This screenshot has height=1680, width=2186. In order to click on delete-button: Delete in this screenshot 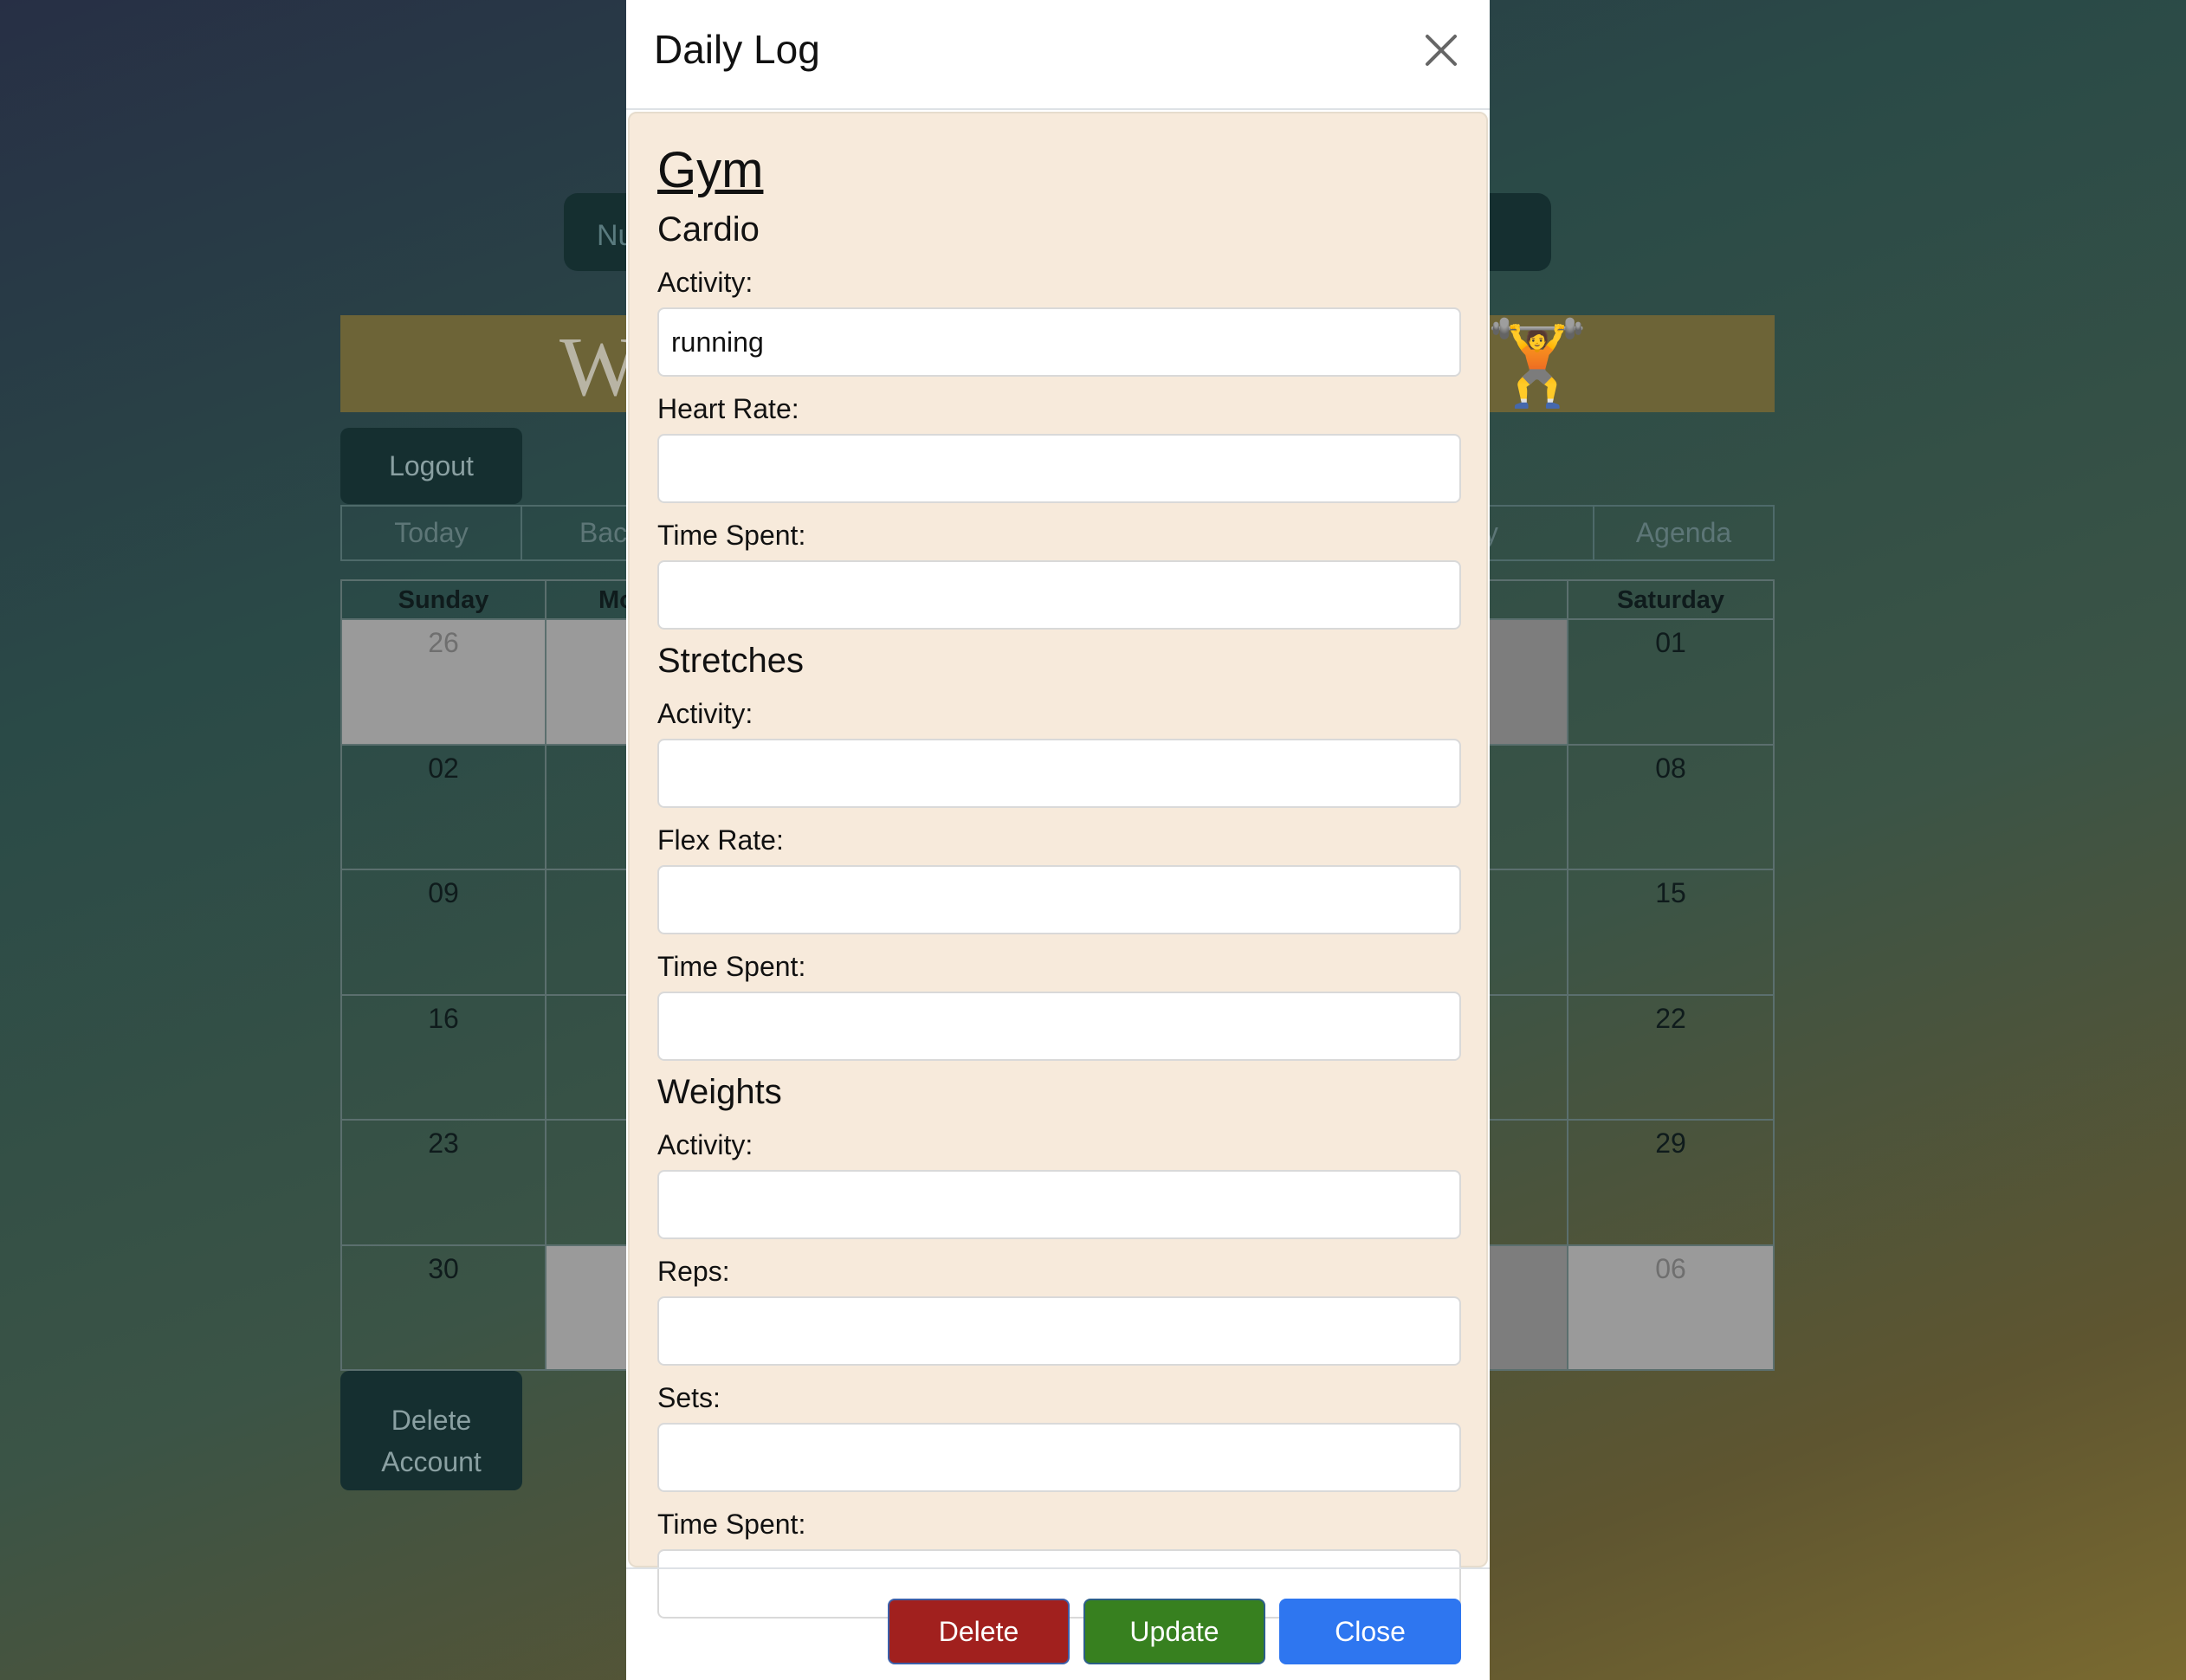, I will do `click(979, 1631)`.